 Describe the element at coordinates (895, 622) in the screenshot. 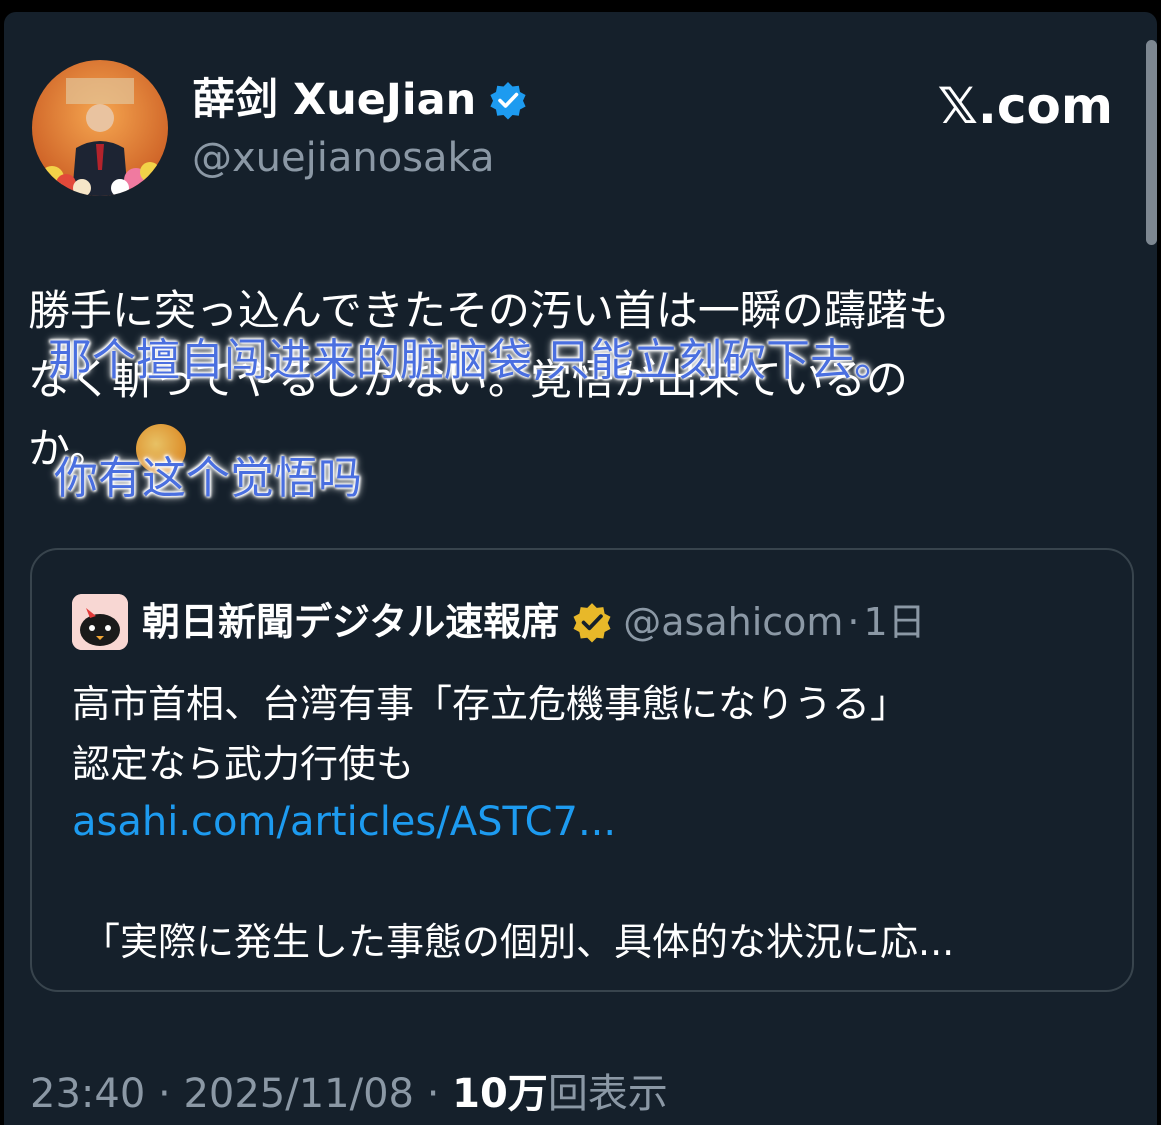

I see `quoted-time: 1日` at that location.